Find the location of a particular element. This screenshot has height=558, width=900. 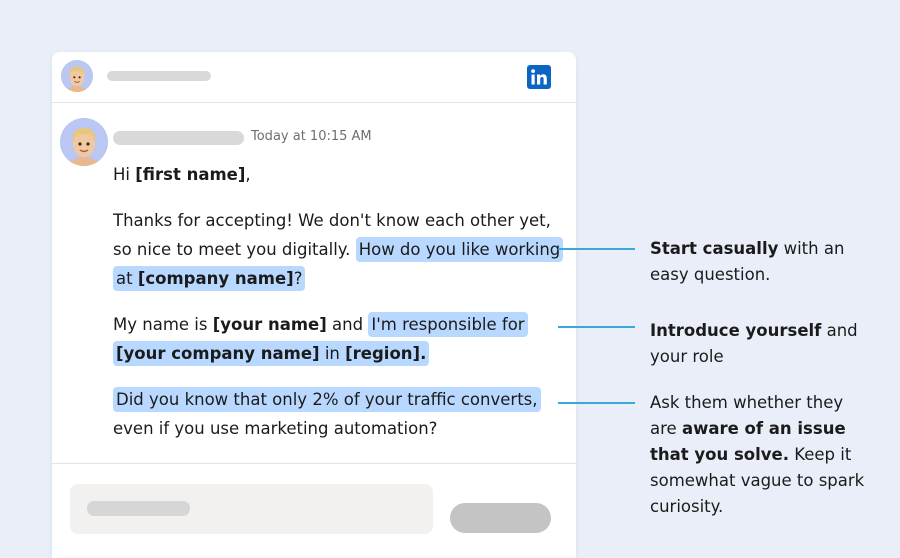

company-name-placeholder: [company name] is located at coordinates (215, 278).